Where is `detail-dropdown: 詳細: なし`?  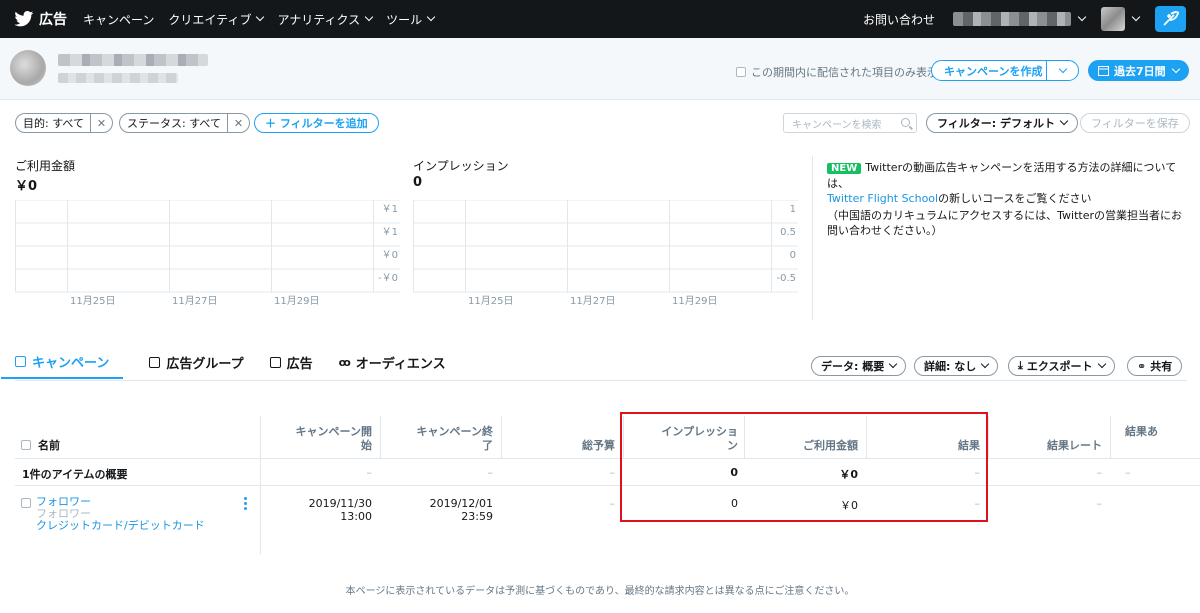 detail-dropdown: 詳細: なし is located at coordinates (956, 366).